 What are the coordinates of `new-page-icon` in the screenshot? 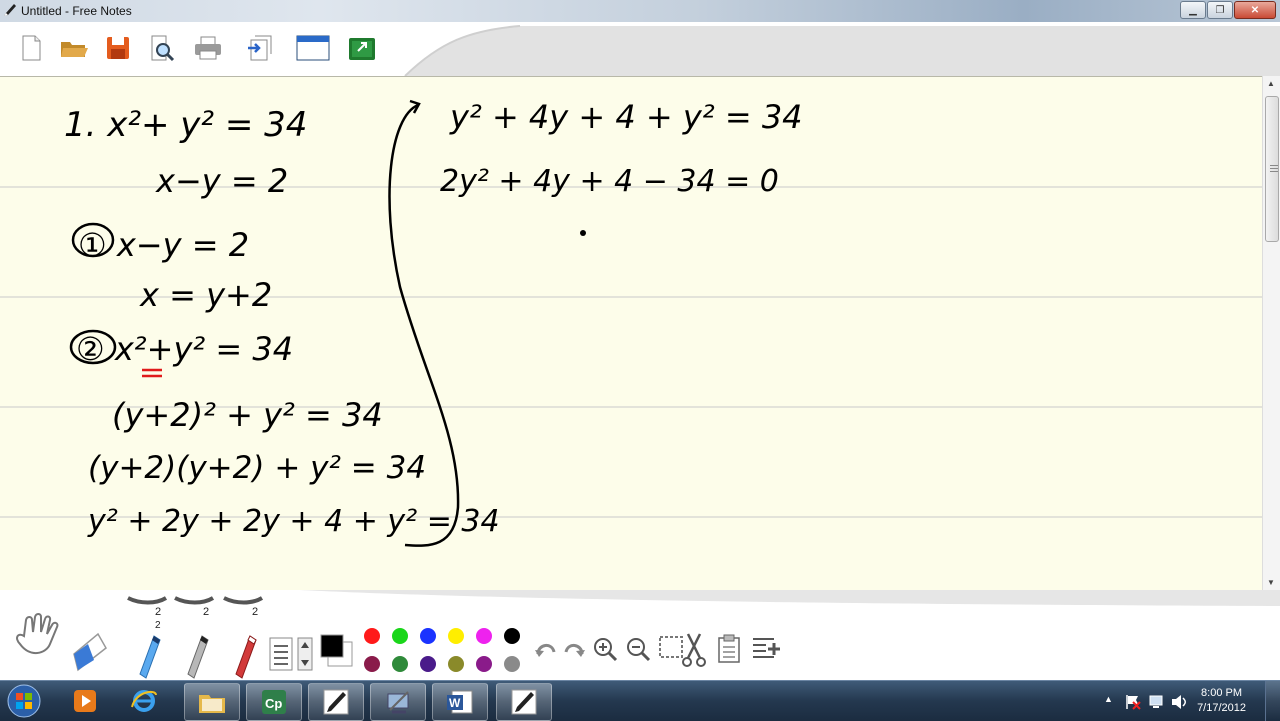 It's located at (31, 48).